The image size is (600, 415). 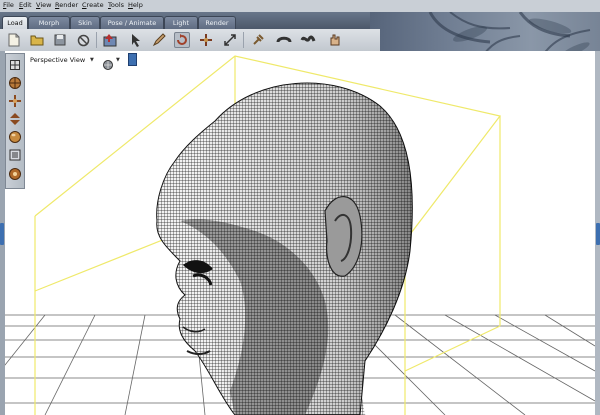 I want to click on viewport-header: Perspective View ▼ ▼, so click(x=75, y=61).